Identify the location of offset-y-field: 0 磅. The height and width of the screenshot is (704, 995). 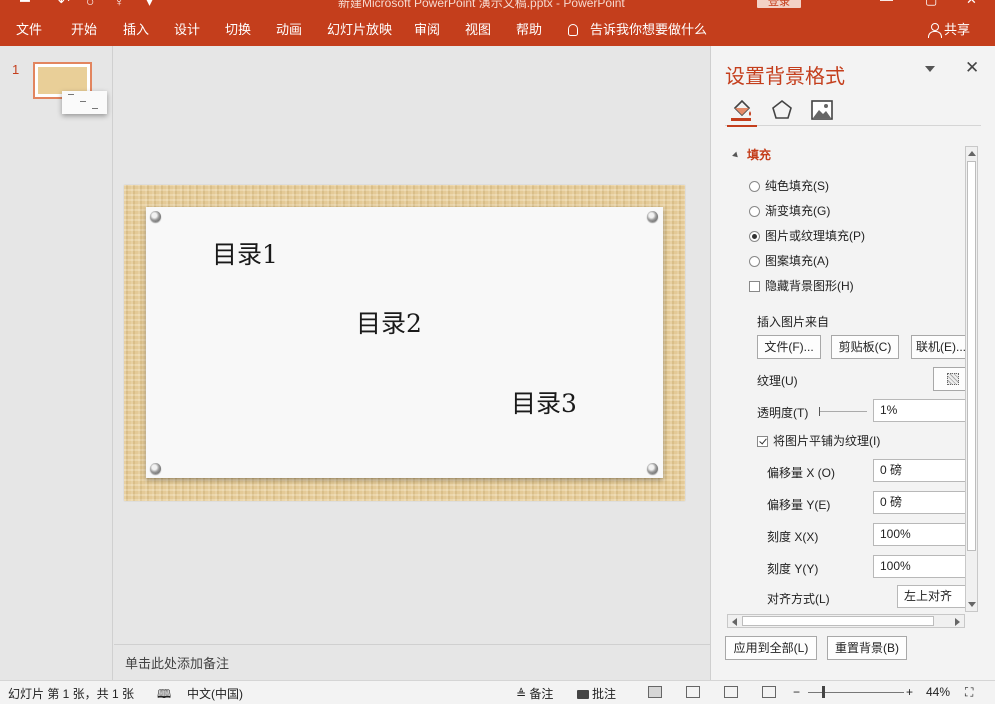
(923, 502).